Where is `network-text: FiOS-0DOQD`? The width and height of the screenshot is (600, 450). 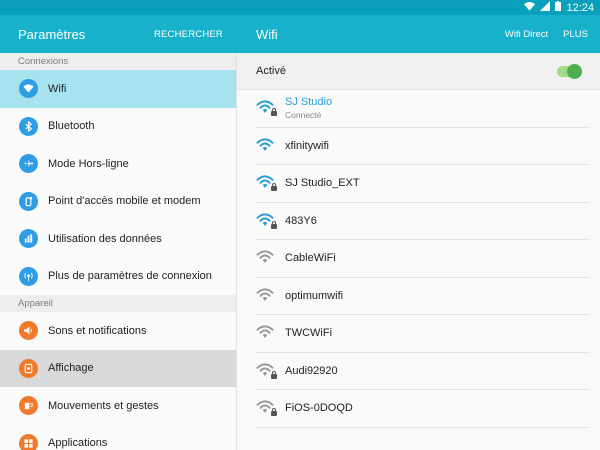
network-text: FiOS-0DOQD is located at coordinates (319, 408).